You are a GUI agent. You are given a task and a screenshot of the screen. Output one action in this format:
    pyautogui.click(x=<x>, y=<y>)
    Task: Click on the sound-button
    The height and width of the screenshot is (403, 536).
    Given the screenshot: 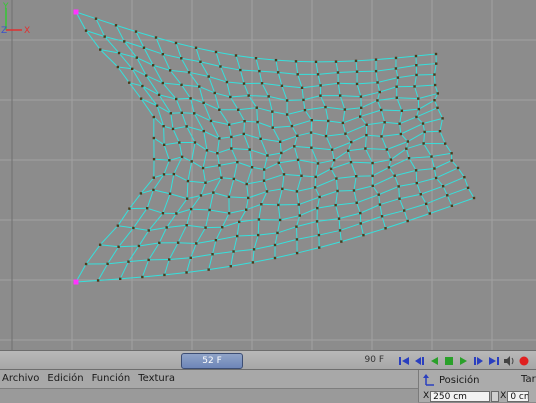 What is the action you would take?
    pyautogui.click(x=509, y=360)
    